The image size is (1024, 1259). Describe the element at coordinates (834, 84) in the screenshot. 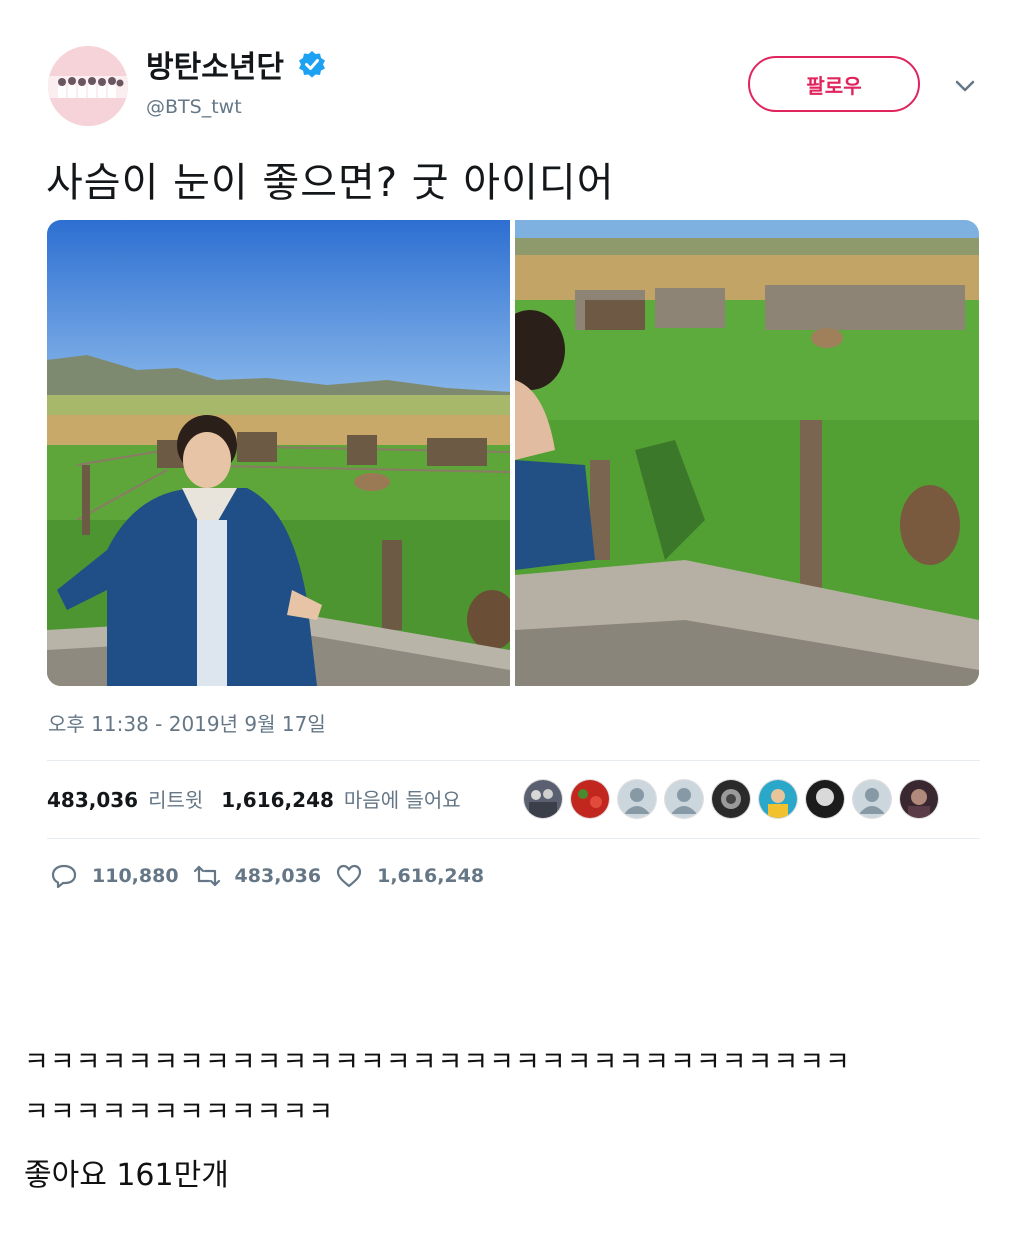

I see `follow-button: 팔로우` at that location.